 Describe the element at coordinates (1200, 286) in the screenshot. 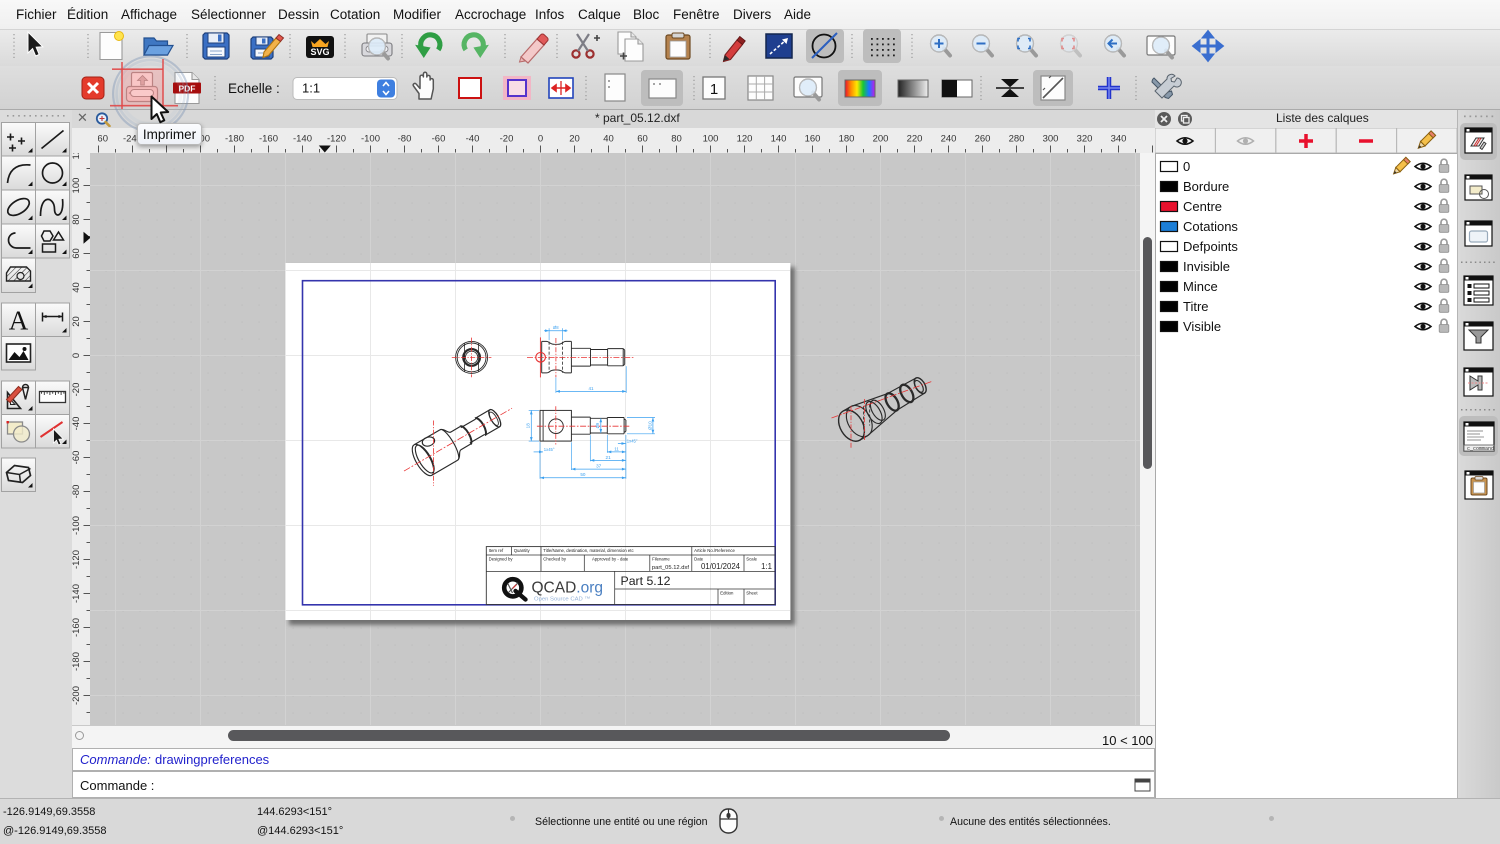

I see `svg-text: Mince` at that location.